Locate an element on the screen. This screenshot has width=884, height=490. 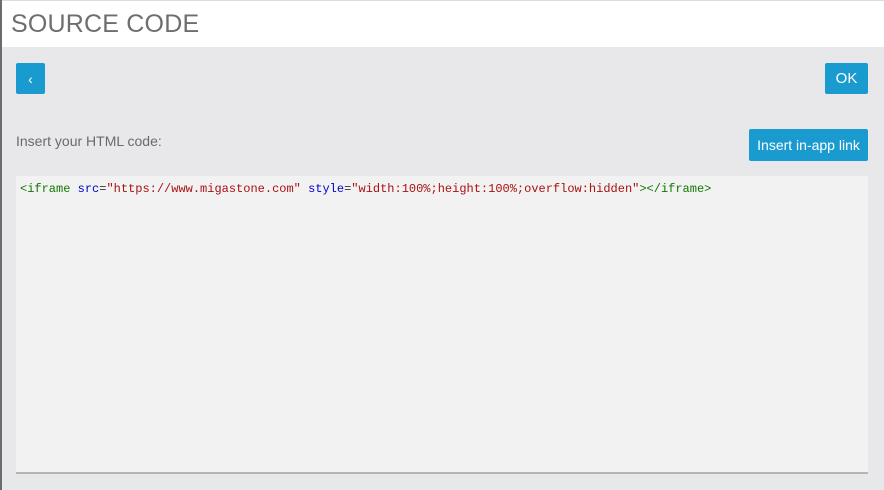
code-input-label: Insert your HTML code: is located at coordinates (89, 141).